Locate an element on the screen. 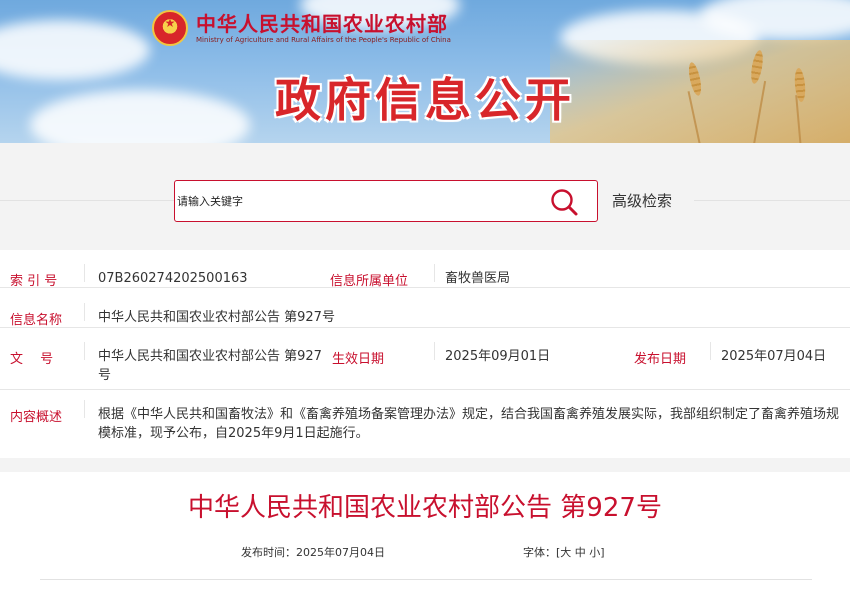  name-label: 信息名称 is located at coordinates (36, 320).